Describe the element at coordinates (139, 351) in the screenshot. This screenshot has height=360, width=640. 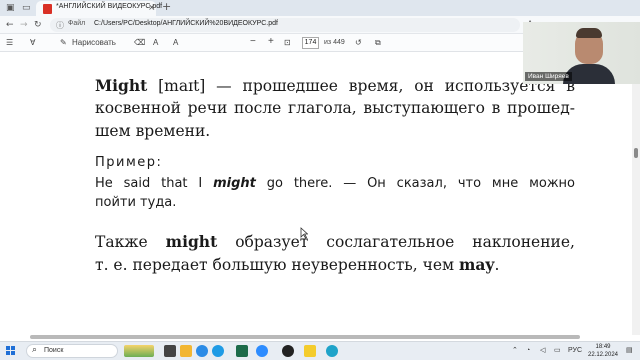
I see `widgets-icon` at that location.